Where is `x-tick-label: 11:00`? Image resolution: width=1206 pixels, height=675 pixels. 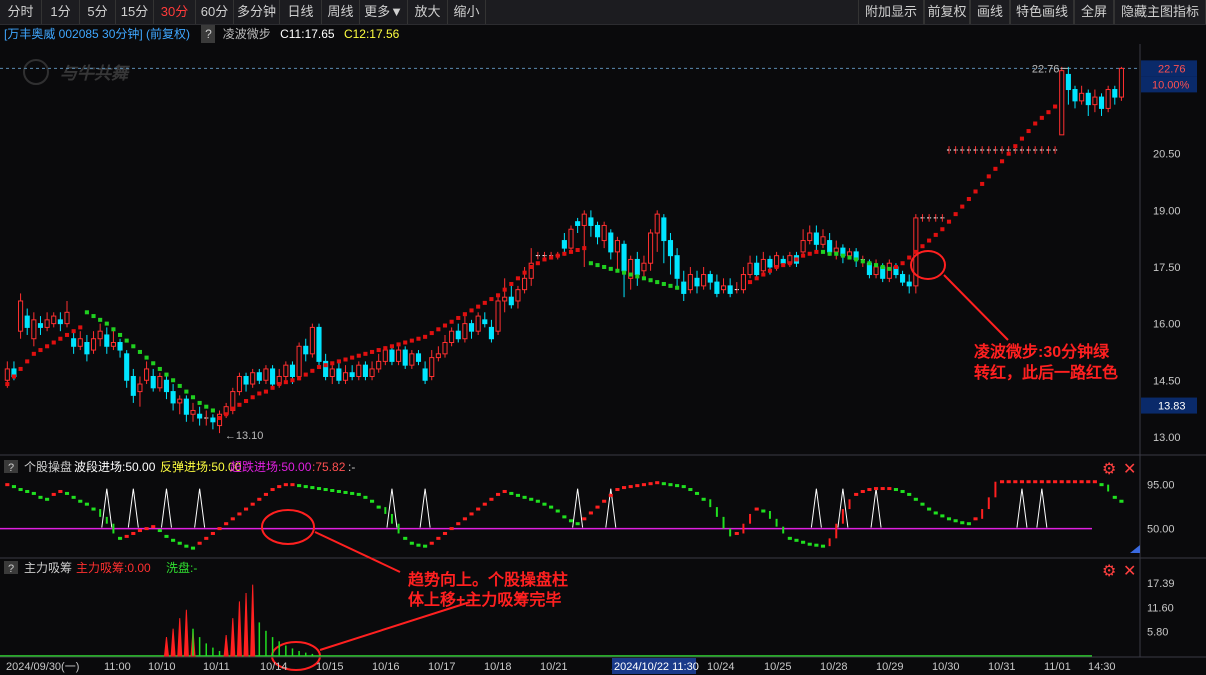 x-tick-label: 11:00 is located at coordinates (117, 667).